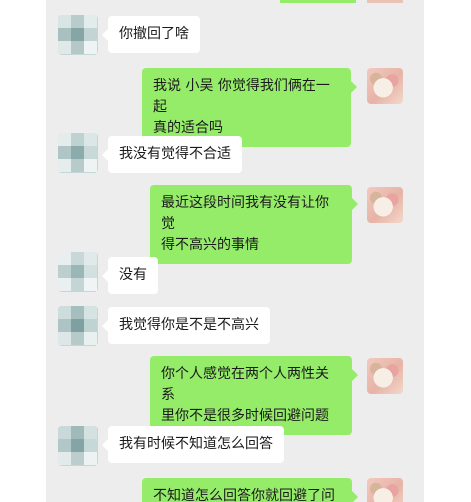 The width and height of the screenshot is (471, 502). I want to click on message-text: 我有时候不知道怎么回答, so click(196, 444).